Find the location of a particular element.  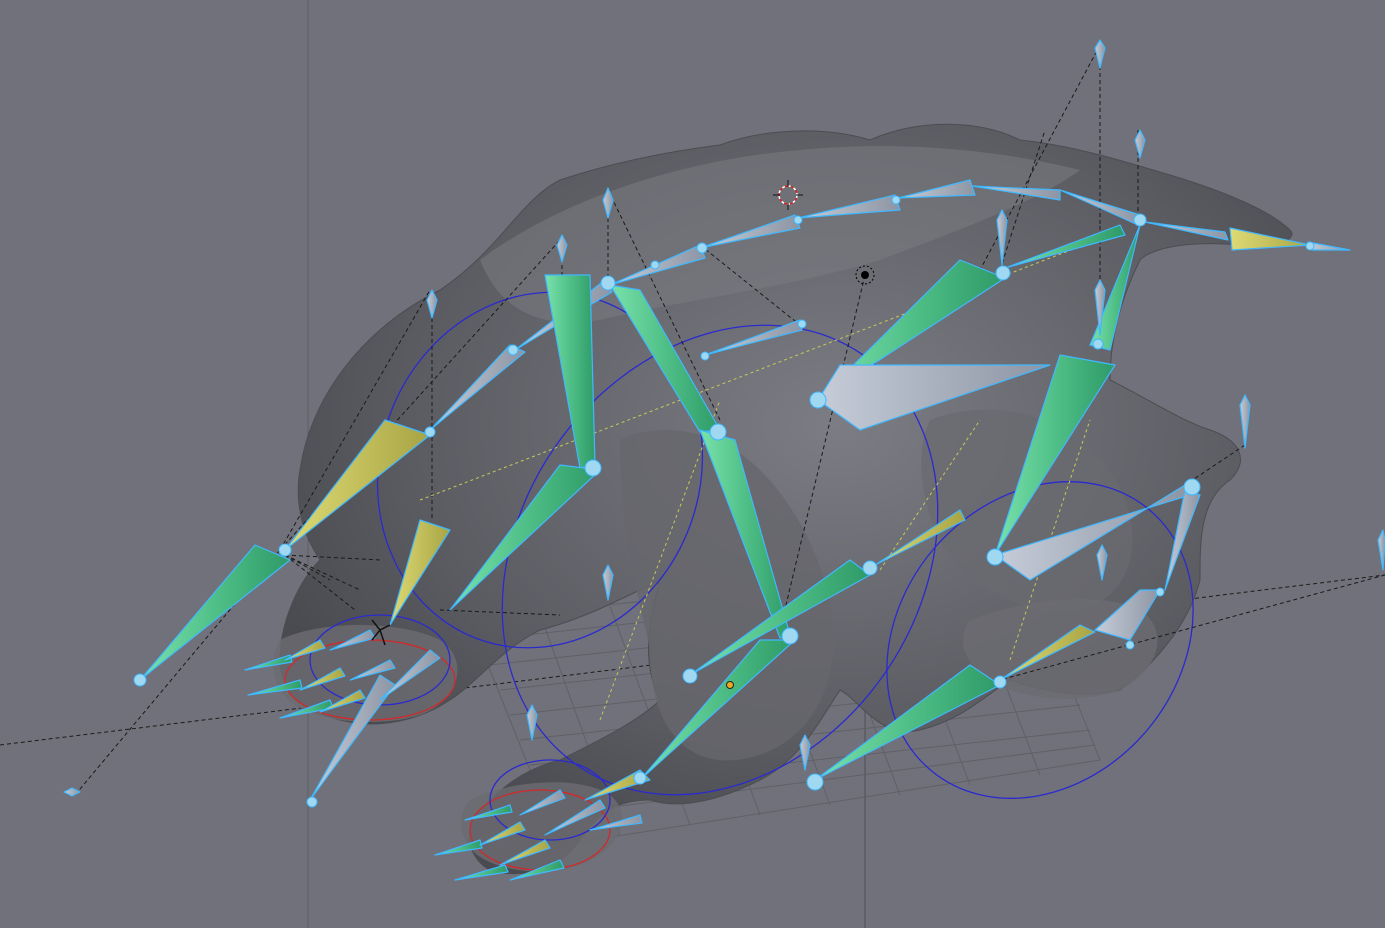

object-origin-icon is located at coordinates (730, 685).